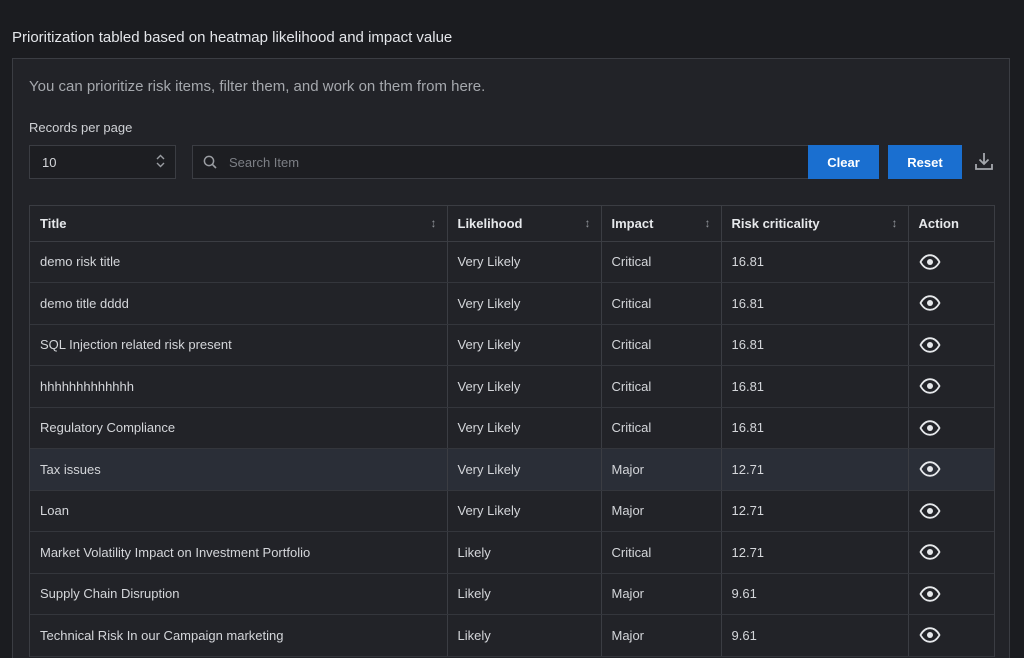 Image resolution: width=1024 pixels, height=658 pixels. I want to click on cell-title: Technical Risk In our Campaign marketing, so click(239, 635).